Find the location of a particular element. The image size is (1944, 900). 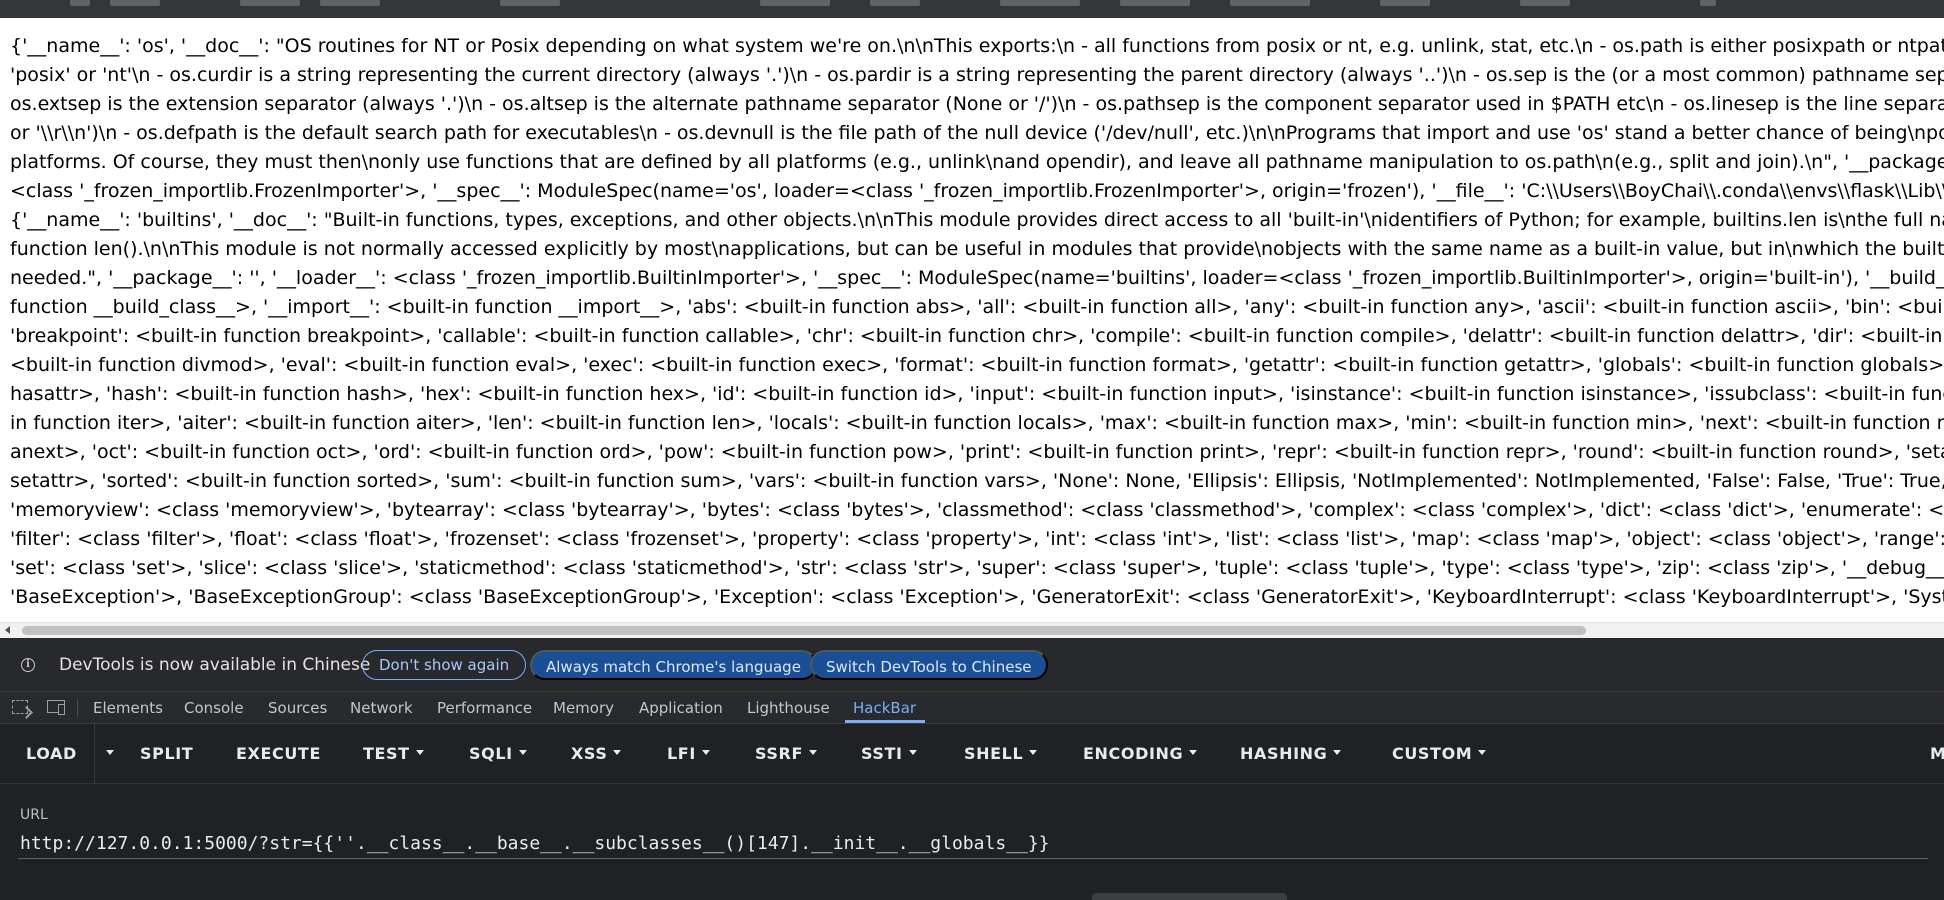

load-button: LOAD is located at coordinates (51, 753).